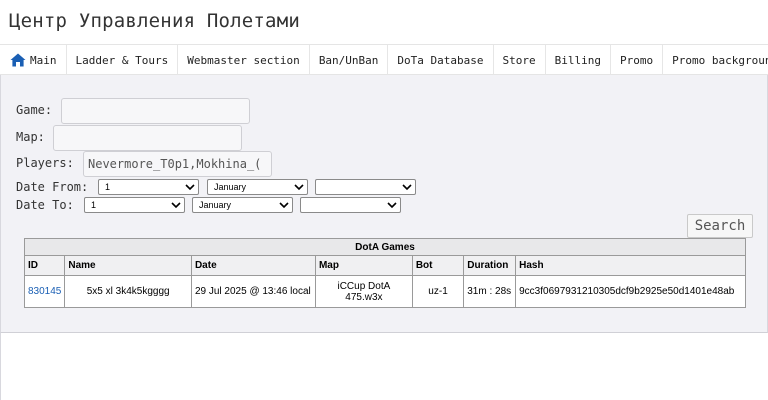 This screenshot has height=400, width=768. Describe the element at coordinates (128, 291) in the screenshot. I see `cell-name: 5x5 xl 3k4k5kgggg` at that location.